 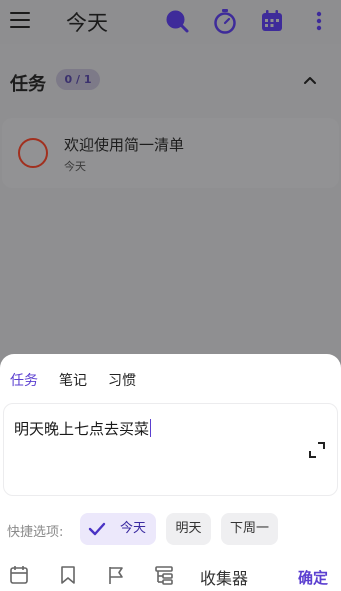 I want to click on tab-task: 任务, so click(x=24, y=380).